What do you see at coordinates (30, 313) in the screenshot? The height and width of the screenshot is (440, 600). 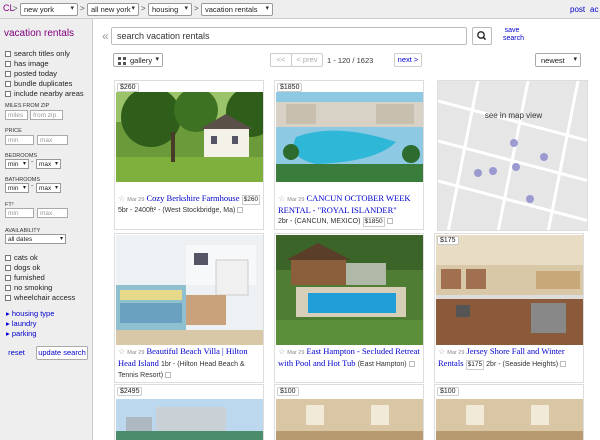 I see `housing-type-link: ▸ housing type` at bounding box center [30, 313].